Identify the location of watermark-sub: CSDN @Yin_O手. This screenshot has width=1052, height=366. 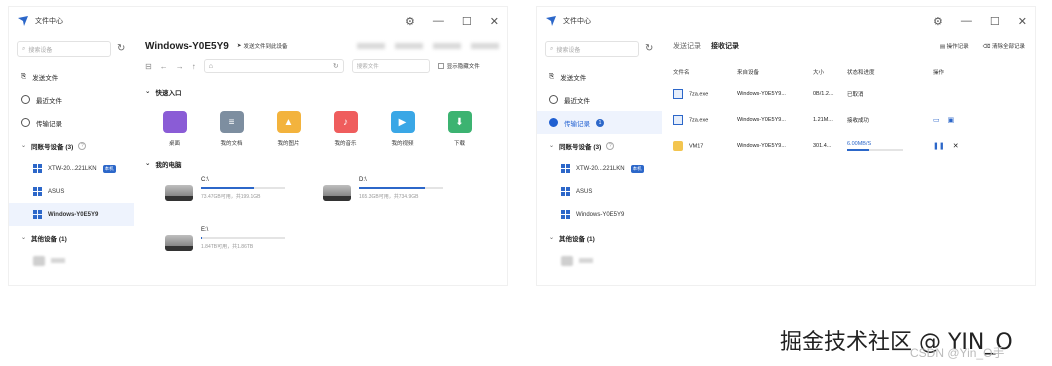
(957, 353).